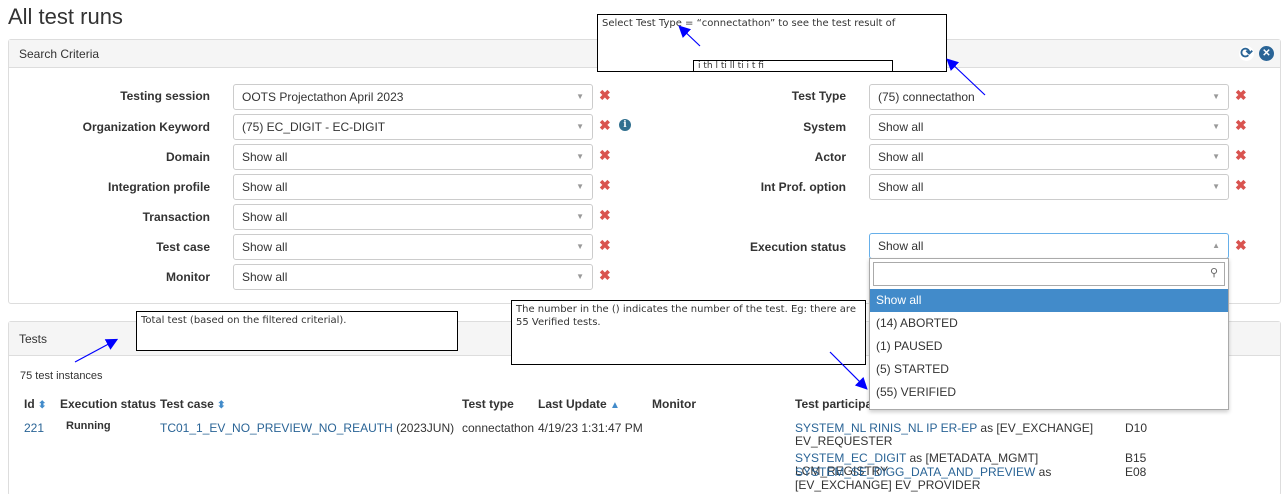  I want to click on participant-1-table: D10, so click(1136, 428).